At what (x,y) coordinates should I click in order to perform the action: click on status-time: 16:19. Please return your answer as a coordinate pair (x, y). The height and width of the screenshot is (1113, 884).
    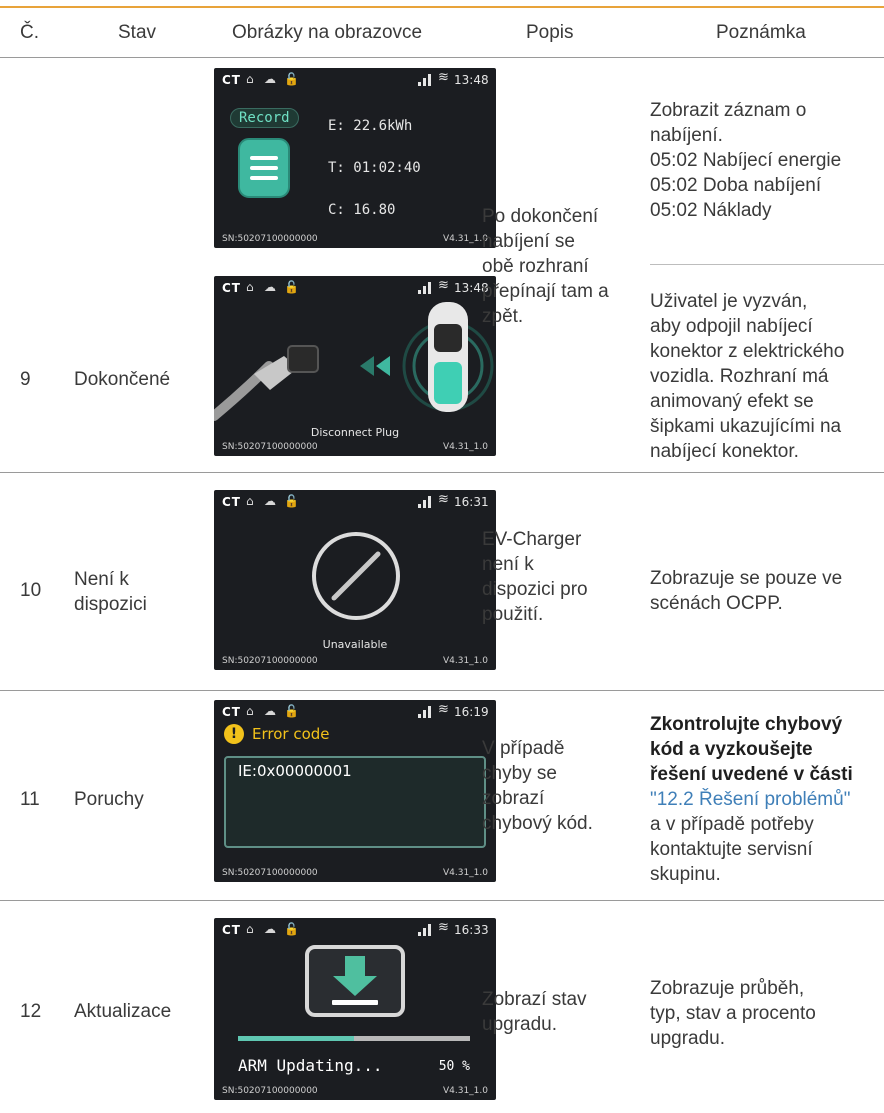
    Looking at the image, I should click on (471, 712).